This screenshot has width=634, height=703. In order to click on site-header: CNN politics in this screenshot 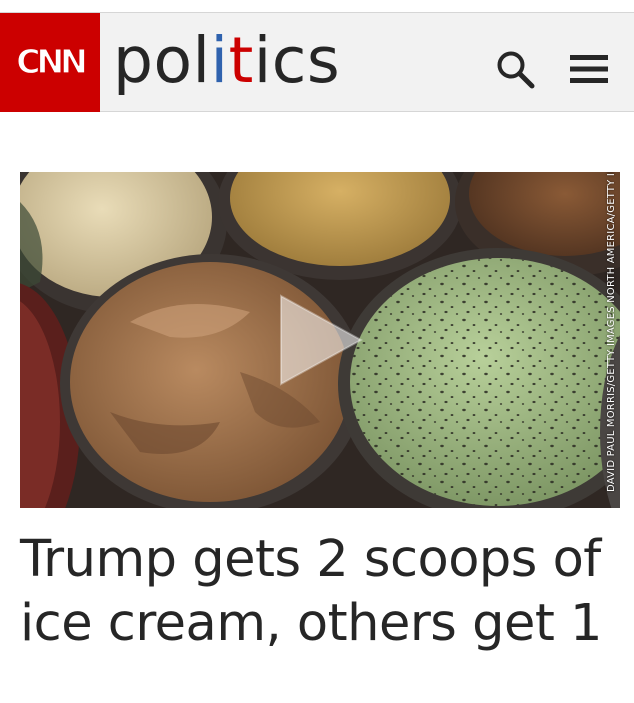, I will do `click(317, 62)`.